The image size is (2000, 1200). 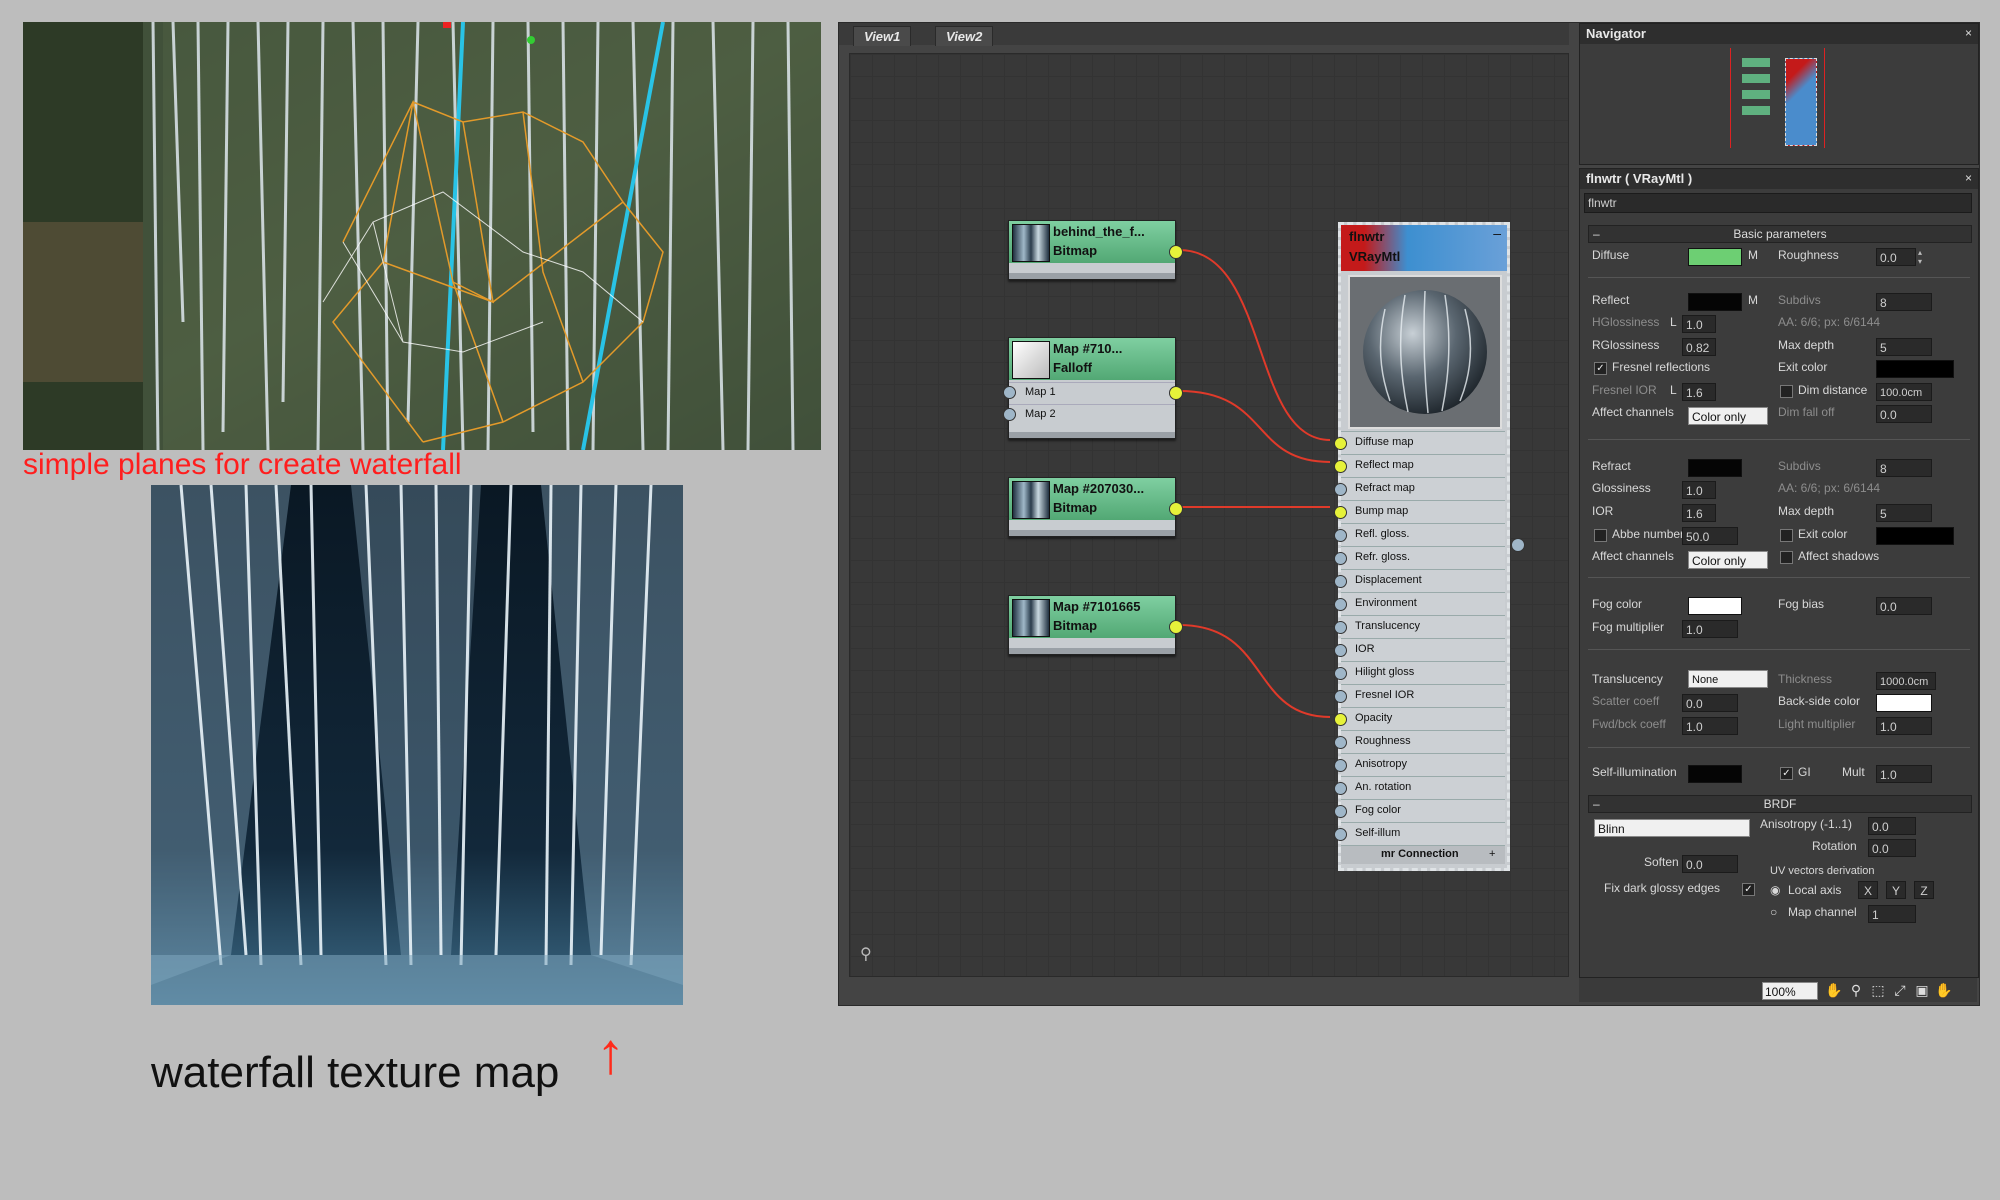 I want to click on slot-roughness: Roughness, so click(x=1419, y=741).